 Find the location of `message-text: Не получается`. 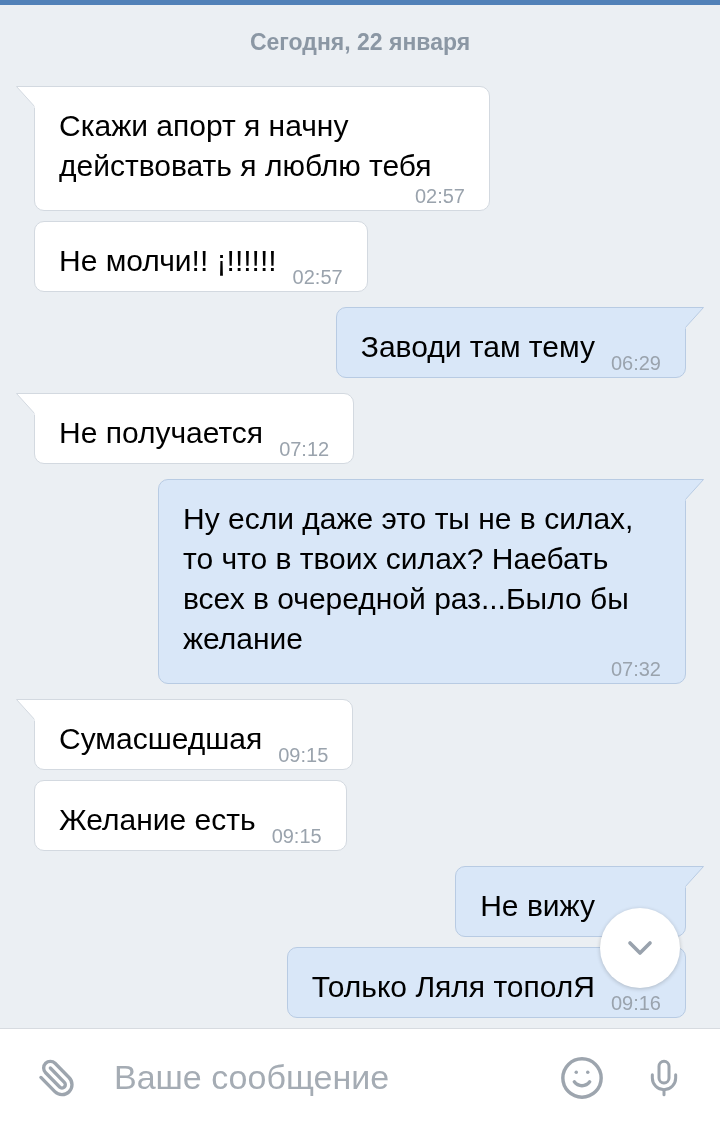

message-text: Не получается is located at coordinates (161, 433).